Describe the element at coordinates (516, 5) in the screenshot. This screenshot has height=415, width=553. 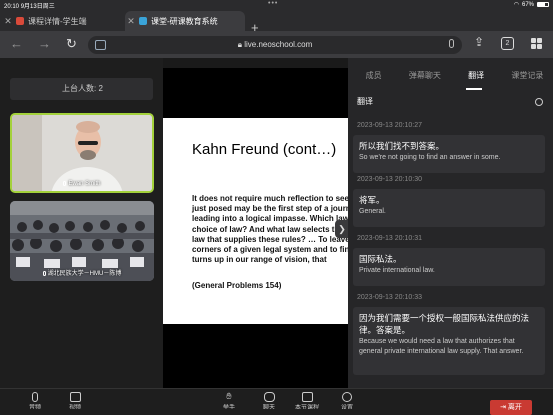
I see `wifi-icon: ◠` at that location.